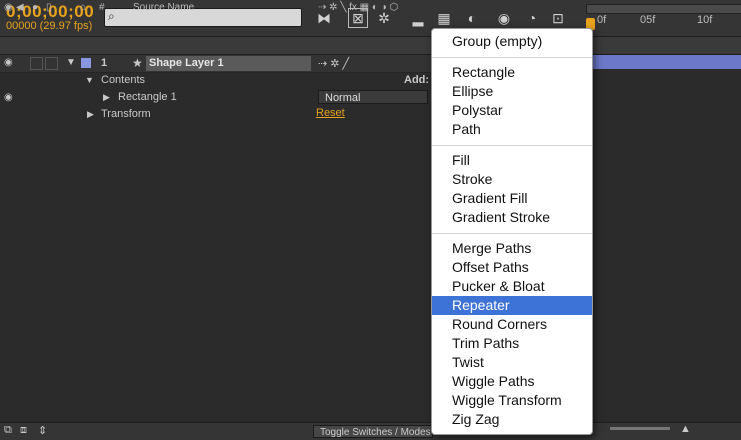 This screenshot has height=440, width=741. I want to click on layer-switches-icon: ⇢ ✲ ╱, so click(333, 63).